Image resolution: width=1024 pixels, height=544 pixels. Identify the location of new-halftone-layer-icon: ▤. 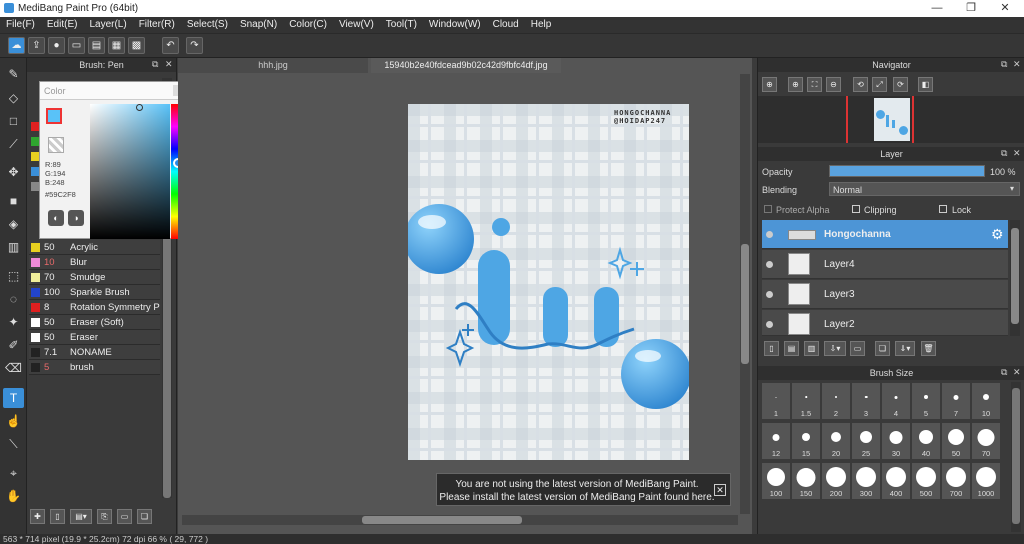
(791, 348).